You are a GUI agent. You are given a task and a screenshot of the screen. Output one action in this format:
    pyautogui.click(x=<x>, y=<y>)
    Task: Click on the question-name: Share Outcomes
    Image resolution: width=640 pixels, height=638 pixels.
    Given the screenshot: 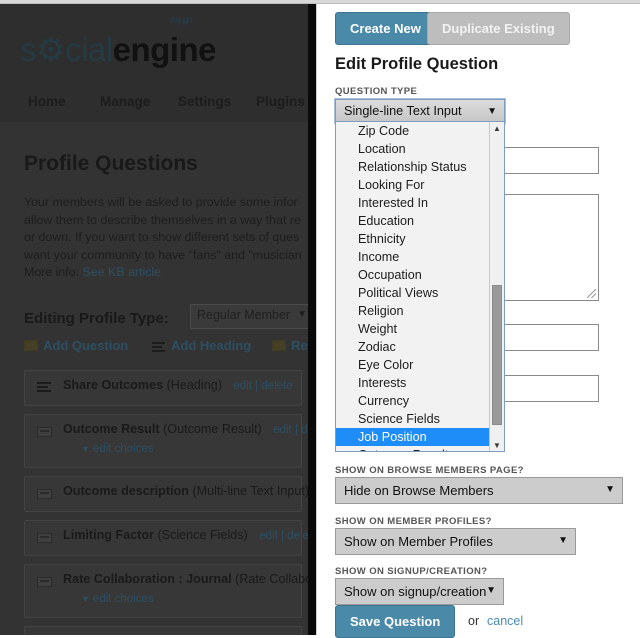 What is the action you would take?
    pyautogui.click(x=113, y=385)
    